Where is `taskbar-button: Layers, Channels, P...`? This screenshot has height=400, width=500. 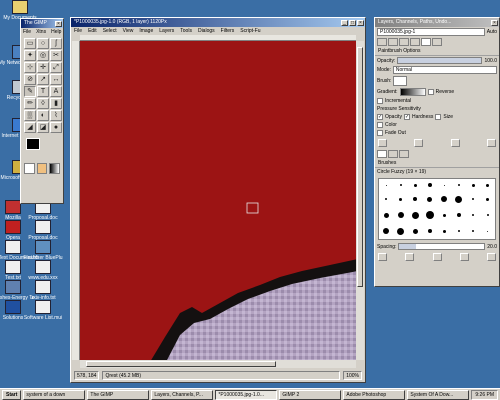 taskbar-button: Layers, Channels, P... is located at coordinates (182, 394).